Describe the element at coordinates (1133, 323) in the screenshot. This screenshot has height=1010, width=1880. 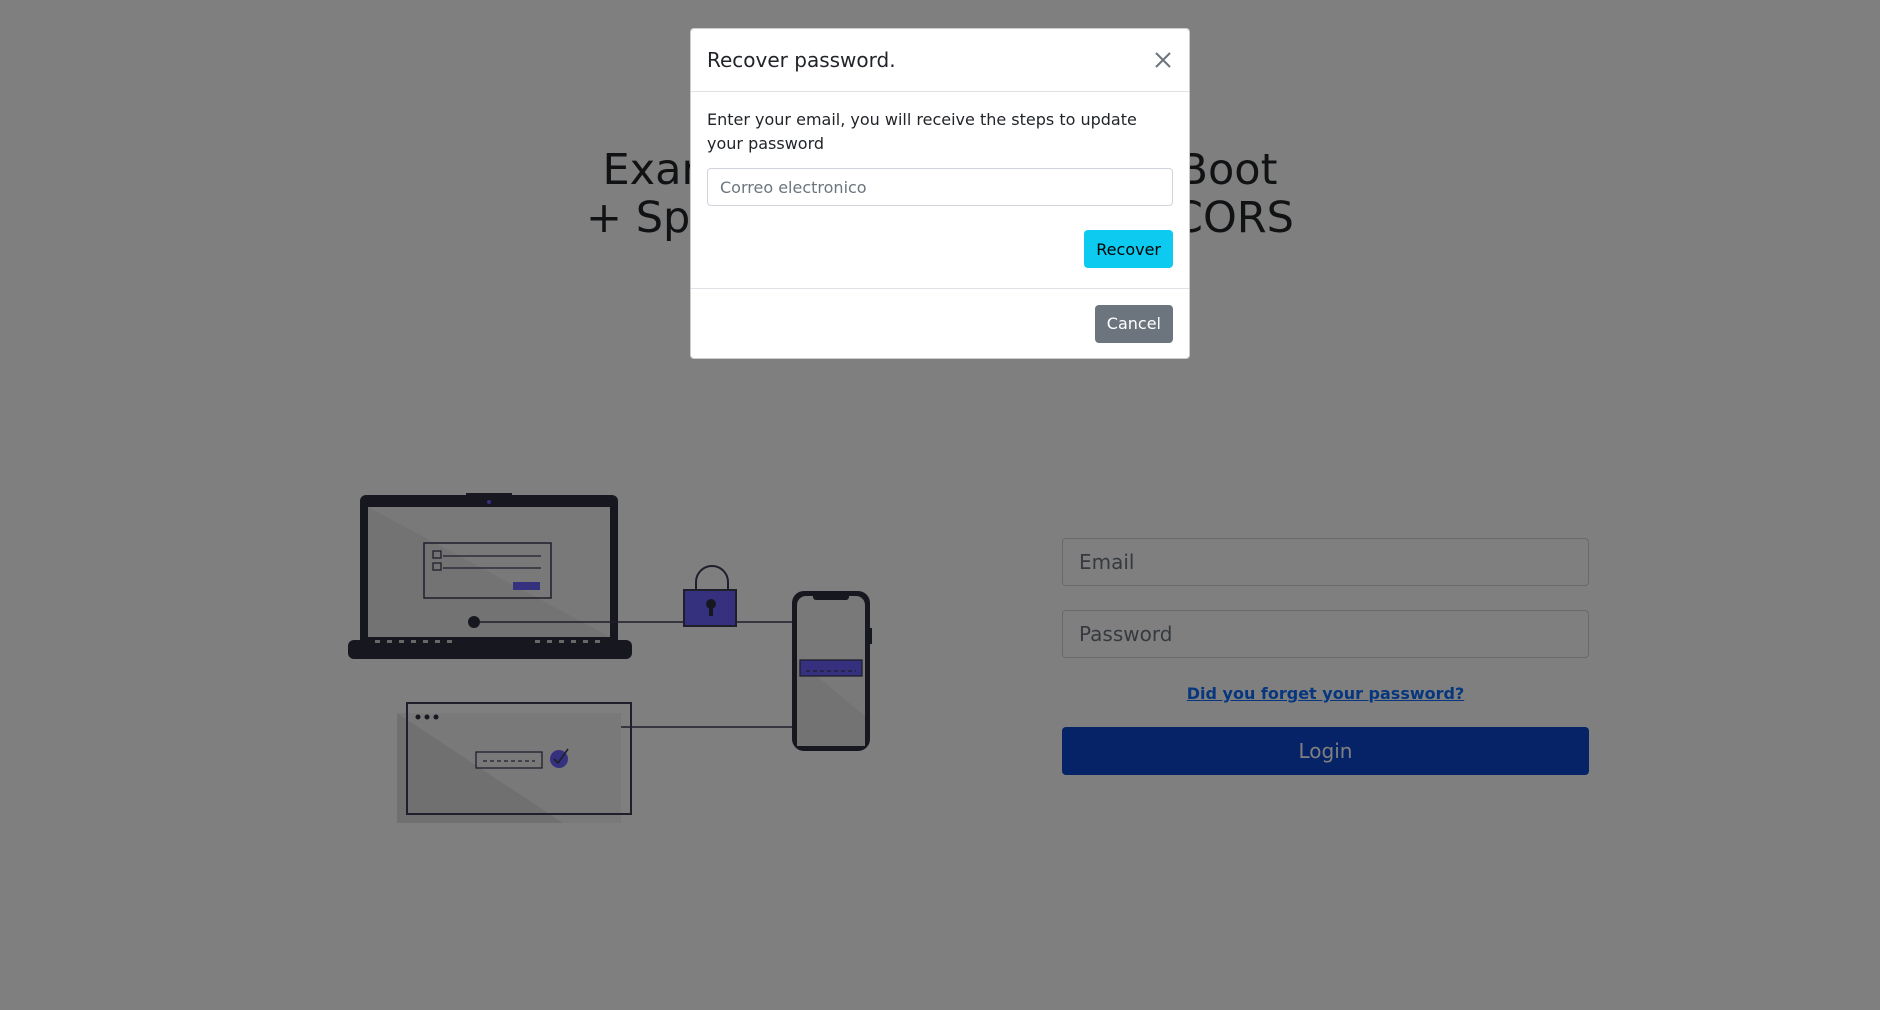
I see `cancel-button: Cancel` at that location.